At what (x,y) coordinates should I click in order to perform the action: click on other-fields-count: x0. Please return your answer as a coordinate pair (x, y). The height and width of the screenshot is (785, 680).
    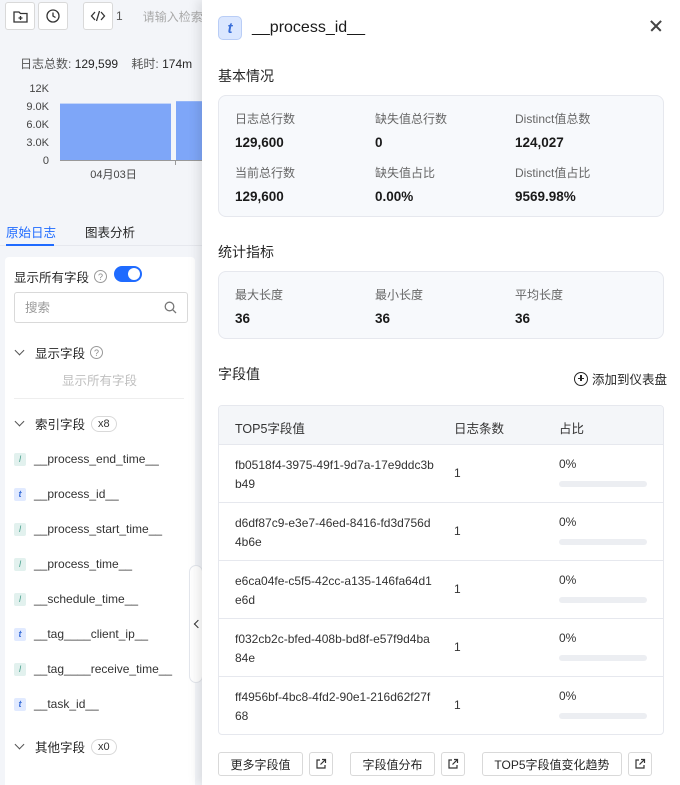
    Looking at the image, I should click on (104, 746).